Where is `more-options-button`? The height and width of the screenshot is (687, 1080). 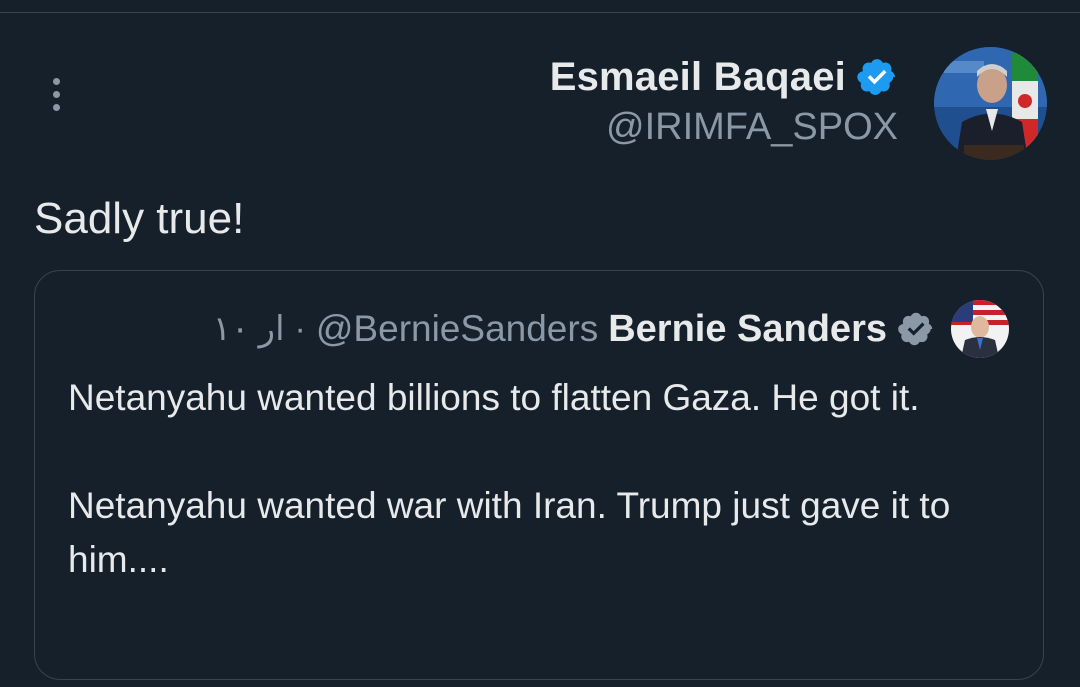
more-options-button is located at coordinates (56, 94).